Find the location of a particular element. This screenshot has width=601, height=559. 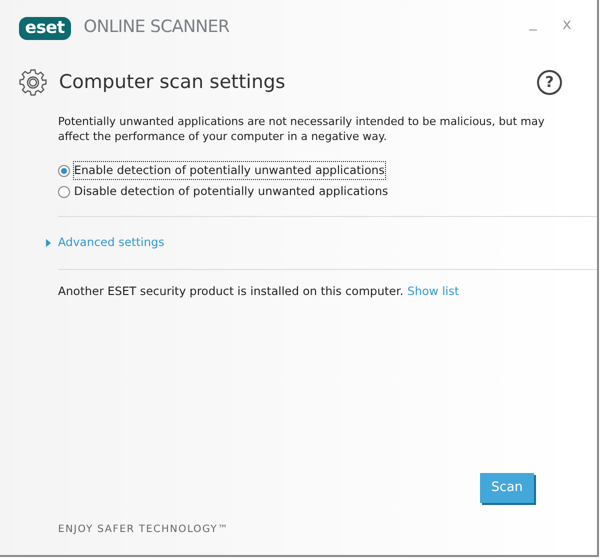

caret-icon is located at coordinates (49, 242).